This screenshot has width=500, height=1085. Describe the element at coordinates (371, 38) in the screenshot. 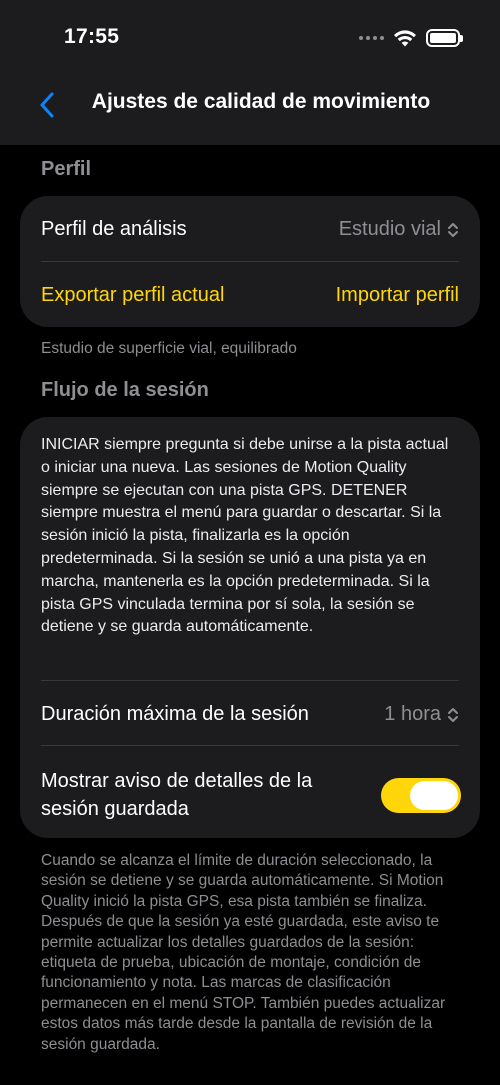

I see `signal-icon` at that location.